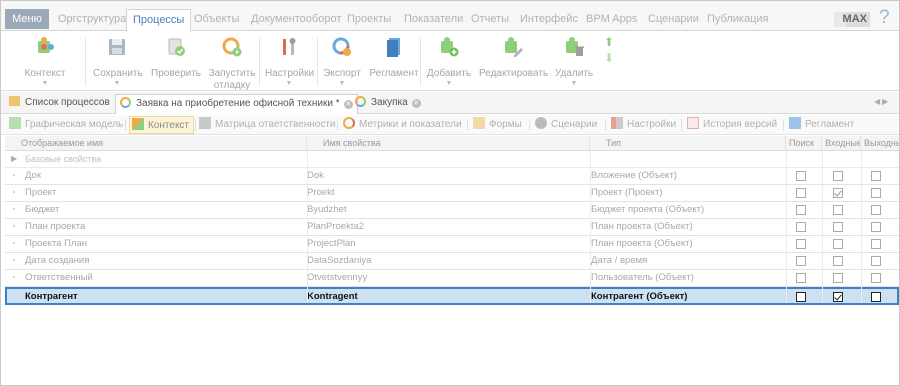 The width and height of the screenshot is (900, 386). What do you see at coordinates (360, 101) in the screenshot?
I see `process-icon` at bounding box center [360, 101].